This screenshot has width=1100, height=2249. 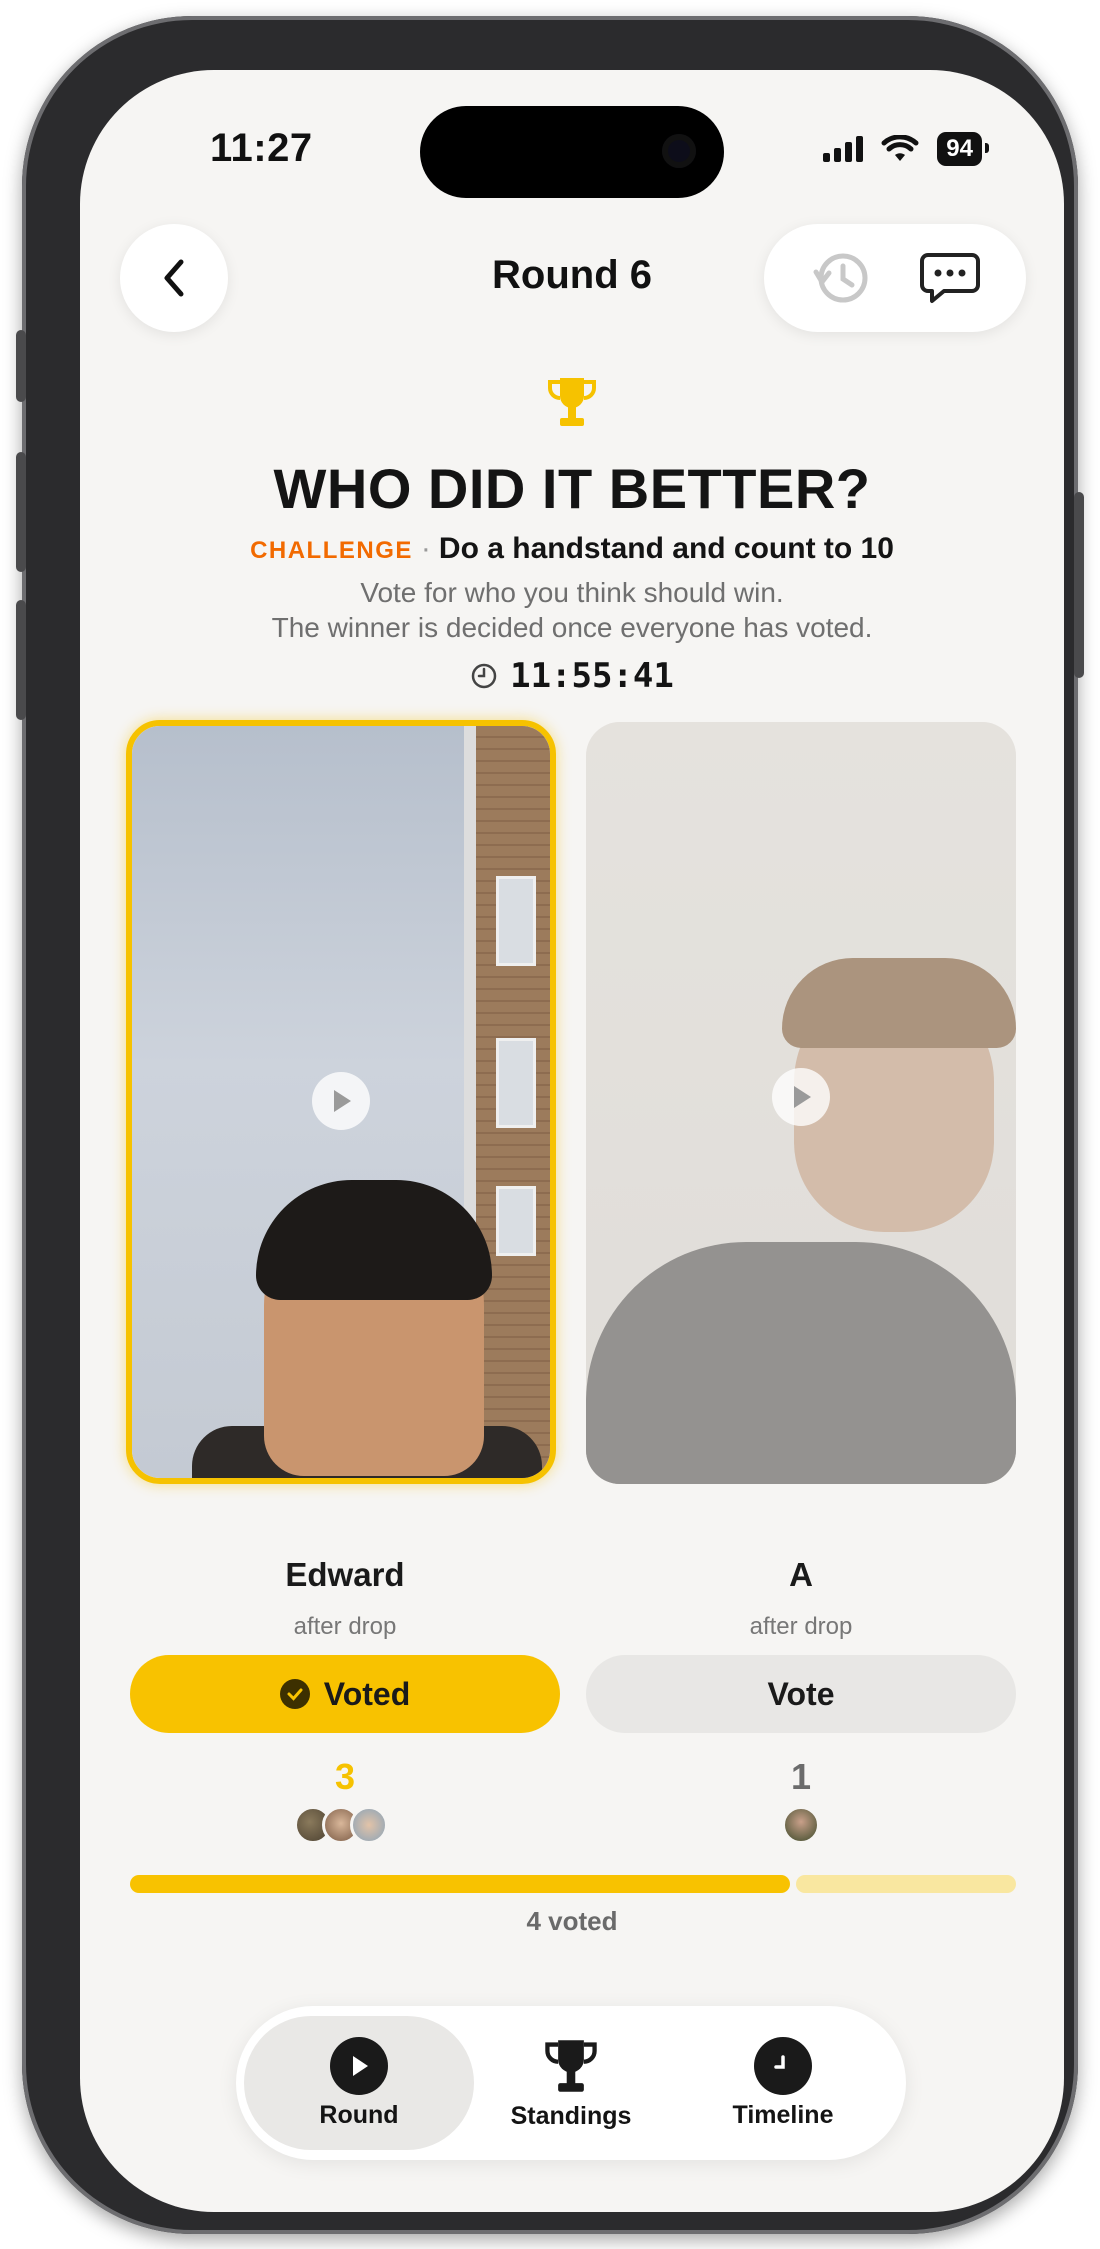 I want to click on entry-video-a, so click(x=801, y=1103).